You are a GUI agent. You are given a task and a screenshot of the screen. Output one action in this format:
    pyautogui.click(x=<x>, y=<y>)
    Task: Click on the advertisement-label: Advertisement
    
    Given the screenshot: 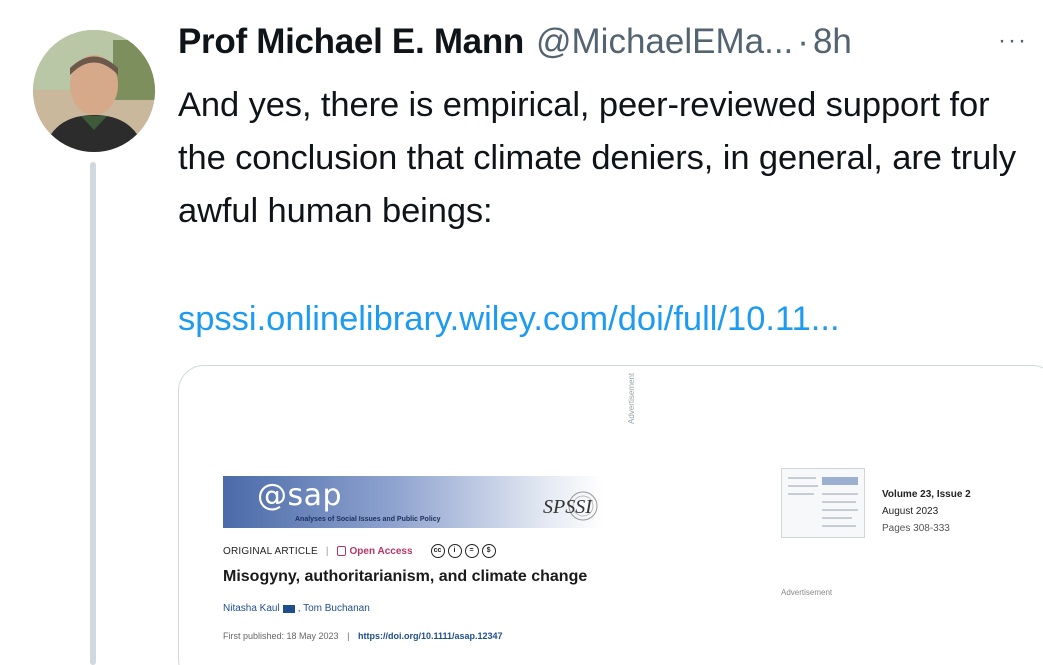 What is the action you would take?
    pyautogui.click(x=807, y=592)
    